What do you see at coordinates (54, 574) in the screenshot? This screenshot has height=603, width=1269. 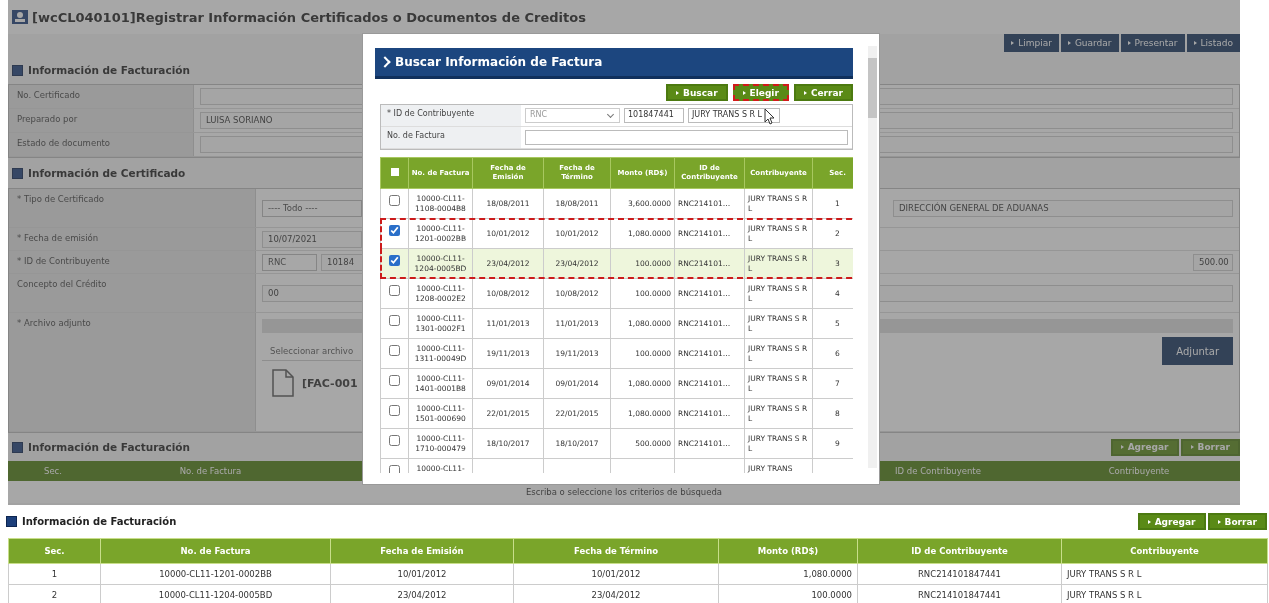 I see `table-cell: 1` at bounding box center [54, 574].